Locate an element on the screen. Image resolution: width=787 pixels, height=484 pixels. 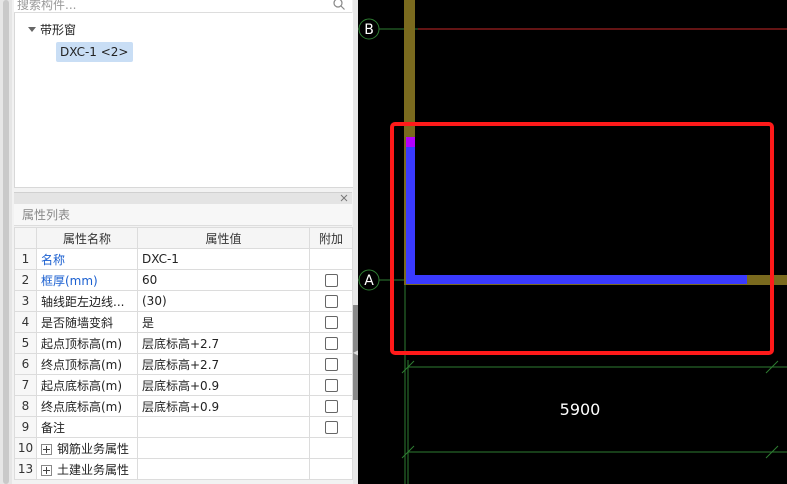
row-name: 框厚(mm) is located at coordinates (87, 280).